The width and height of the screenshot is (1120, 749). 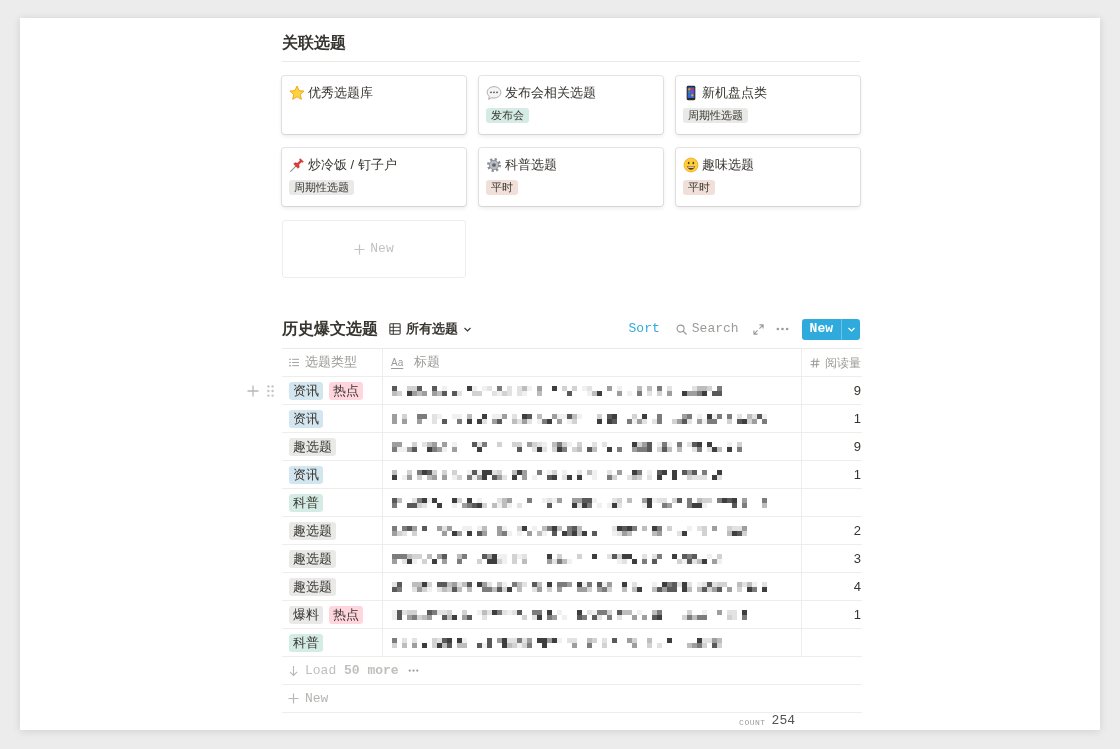 What do you see at coordinates (681, 329) in the screenshot?
I see `search-icon` at bounding box center [681, 329].